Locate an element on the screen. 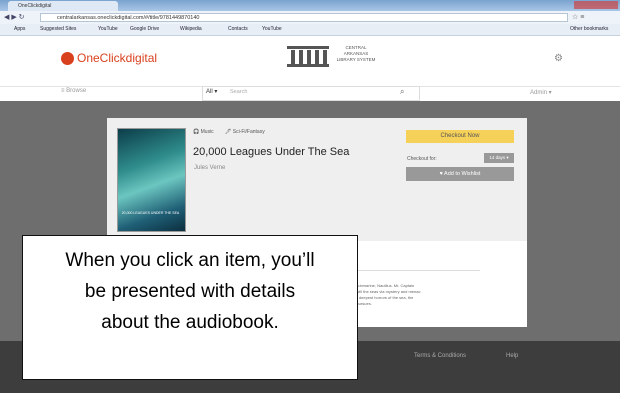 Image resolution: width=620 pixels, height=393 pixels. browser-tab: OneClickdigital is located at coordinates (63, 6).